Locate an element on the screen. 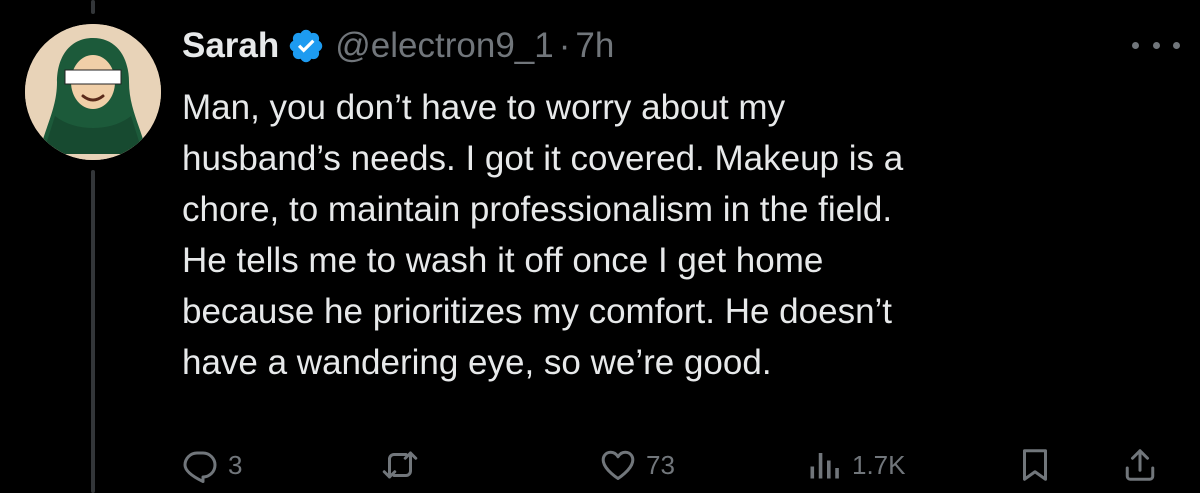  reply-button: 3 is located at coordinates (212, 465).